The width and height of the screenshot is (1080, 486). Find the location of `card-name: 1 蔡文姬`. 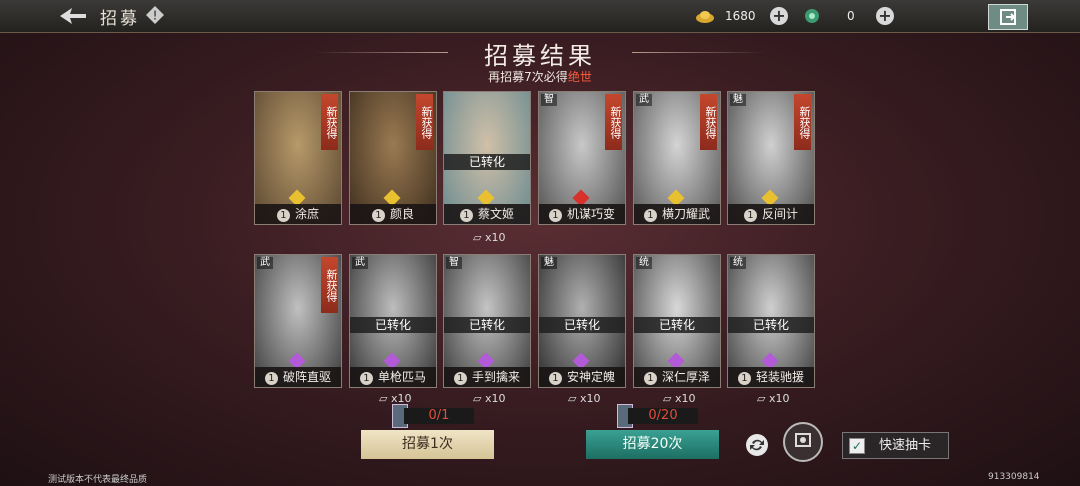

card-name: 1 蔡文姬 is located at coordinates (487, 214).